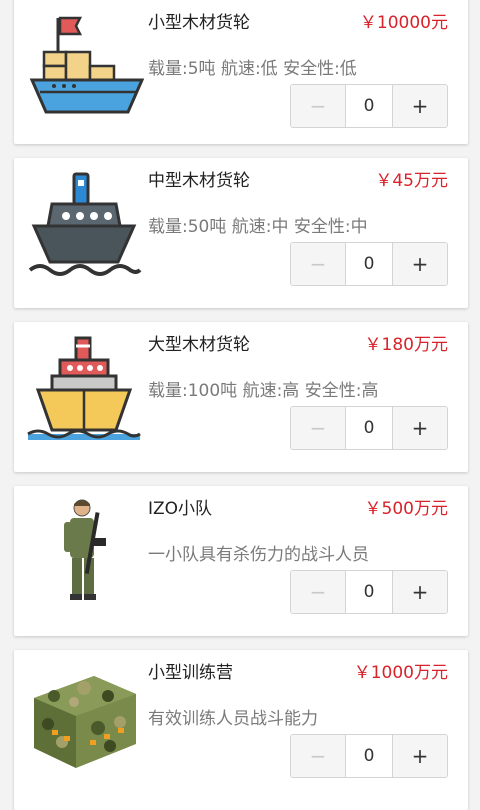 The image size is (480, 810). I want to click on product-price: ￥1000万元, so click(400, 673).